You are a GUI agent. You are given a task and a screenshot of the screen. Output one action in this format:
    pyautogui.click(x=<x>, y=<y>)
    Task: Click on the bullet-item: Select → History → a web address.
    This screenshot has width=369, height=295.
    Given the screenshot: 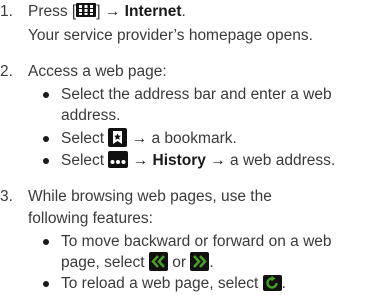 What is the action you would take?
    pyautogui.click(x=184, y=161)
    